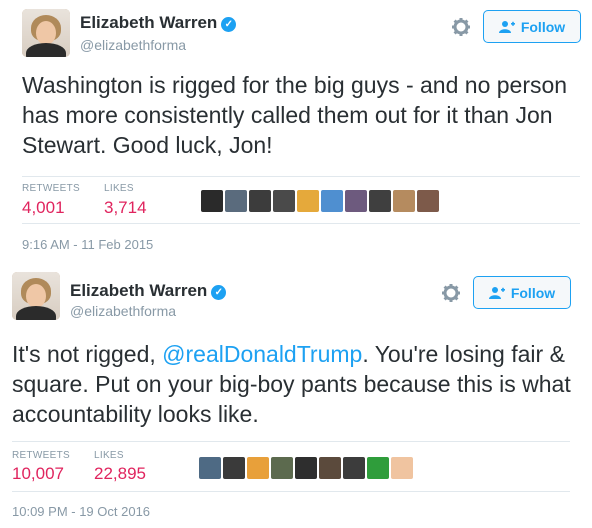  Describe the element at coordinates (81, 511) in the screenshot. I see `tweet-timestamp: 10:09 PM - 19 Oct 2016` at that location.